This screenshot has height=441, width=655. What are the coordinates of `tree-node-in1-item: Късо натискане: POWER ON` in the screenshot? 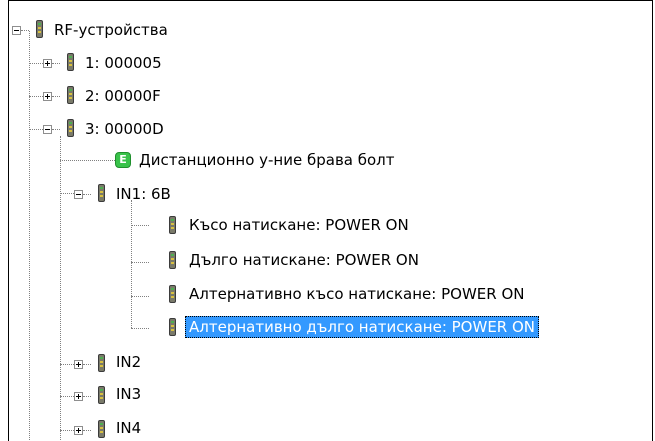 It's located at (330, 228).